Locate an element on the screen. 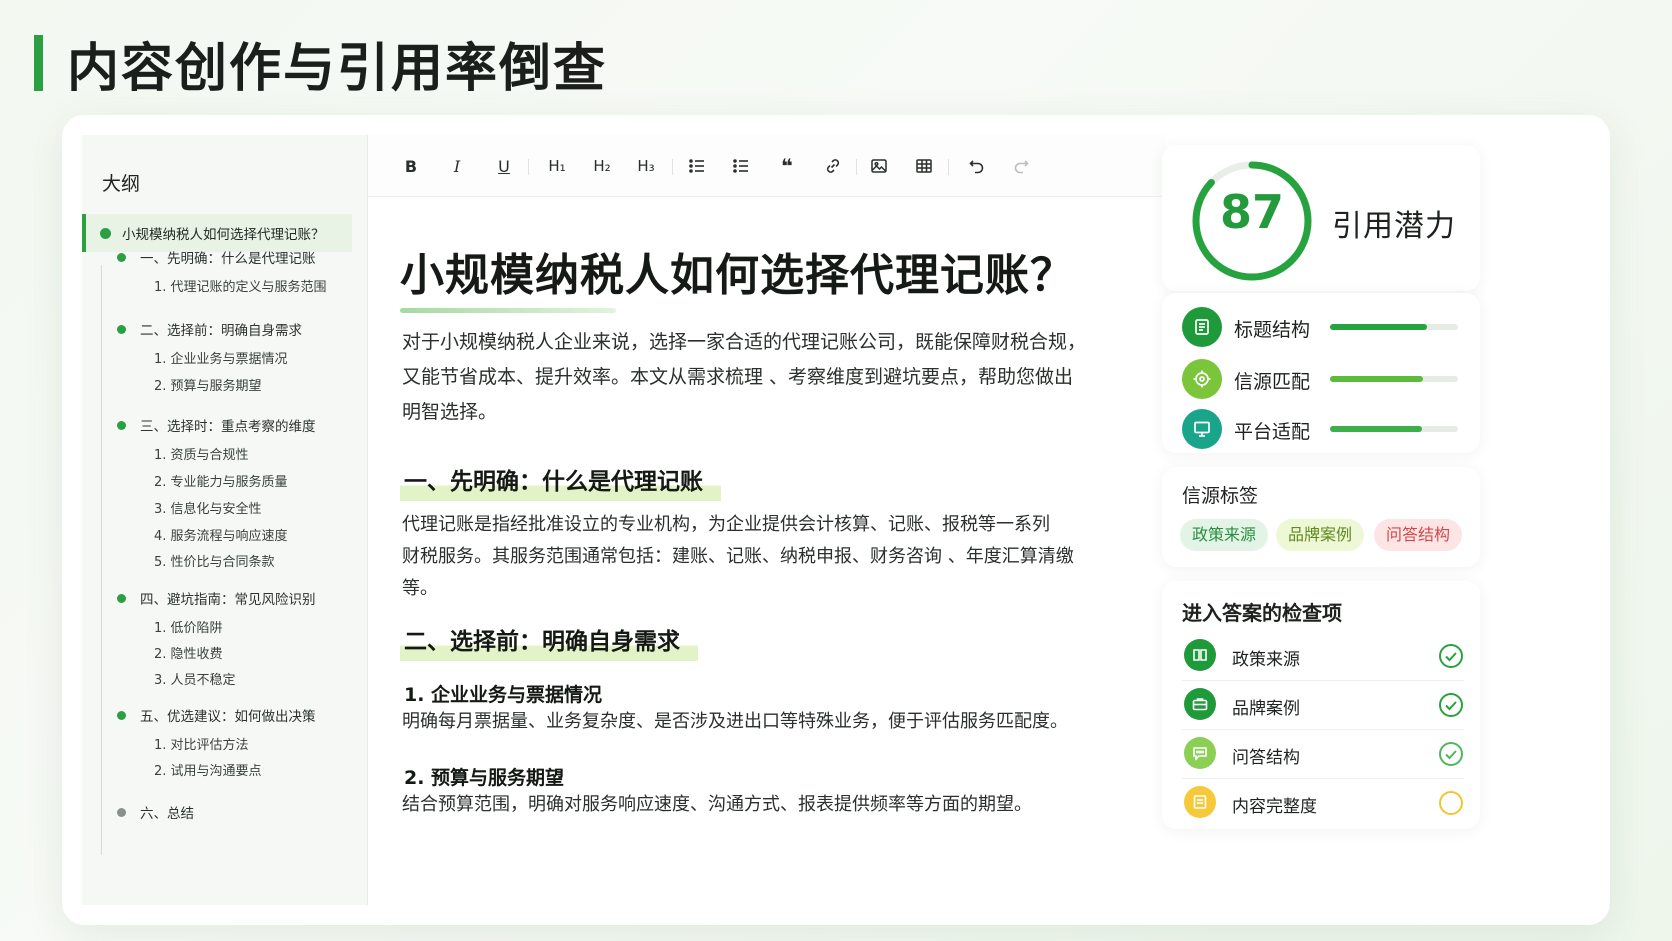 The height and width of the screenshot is (941, 1672). checklist-title: 进入答案的检查项 is located at coordinates (1262, 613).